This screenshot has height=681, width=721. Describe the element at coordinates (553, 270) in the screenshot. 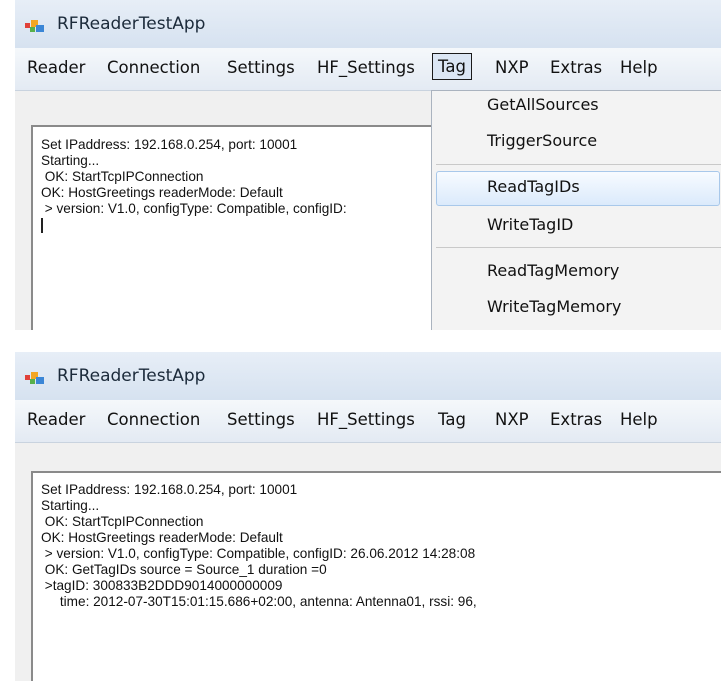

I see `menu-item-read-tag-memory: ReadTagMemory` at that location.